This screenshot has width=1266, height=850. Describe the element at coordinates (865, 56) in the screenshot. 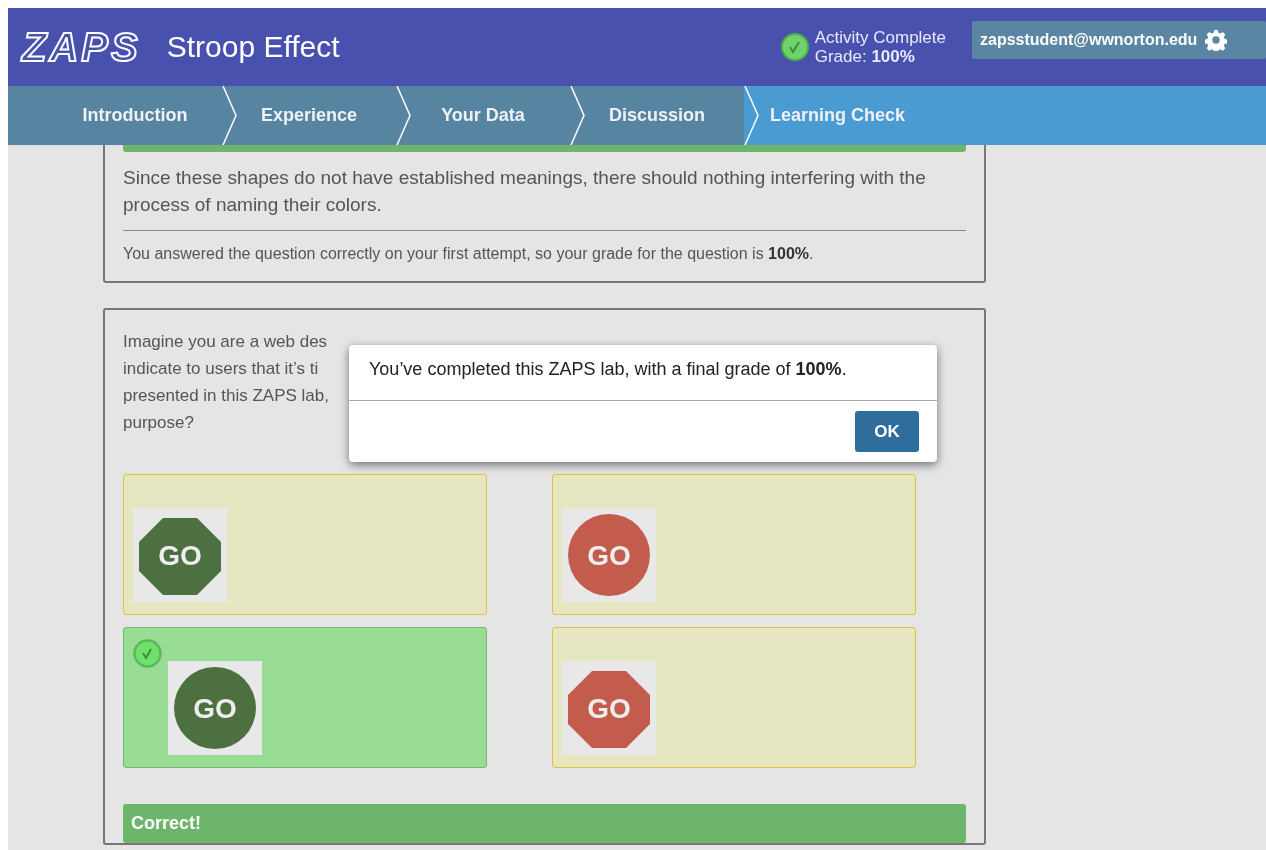

I see `grade-label: Grade: 100%` at that location.